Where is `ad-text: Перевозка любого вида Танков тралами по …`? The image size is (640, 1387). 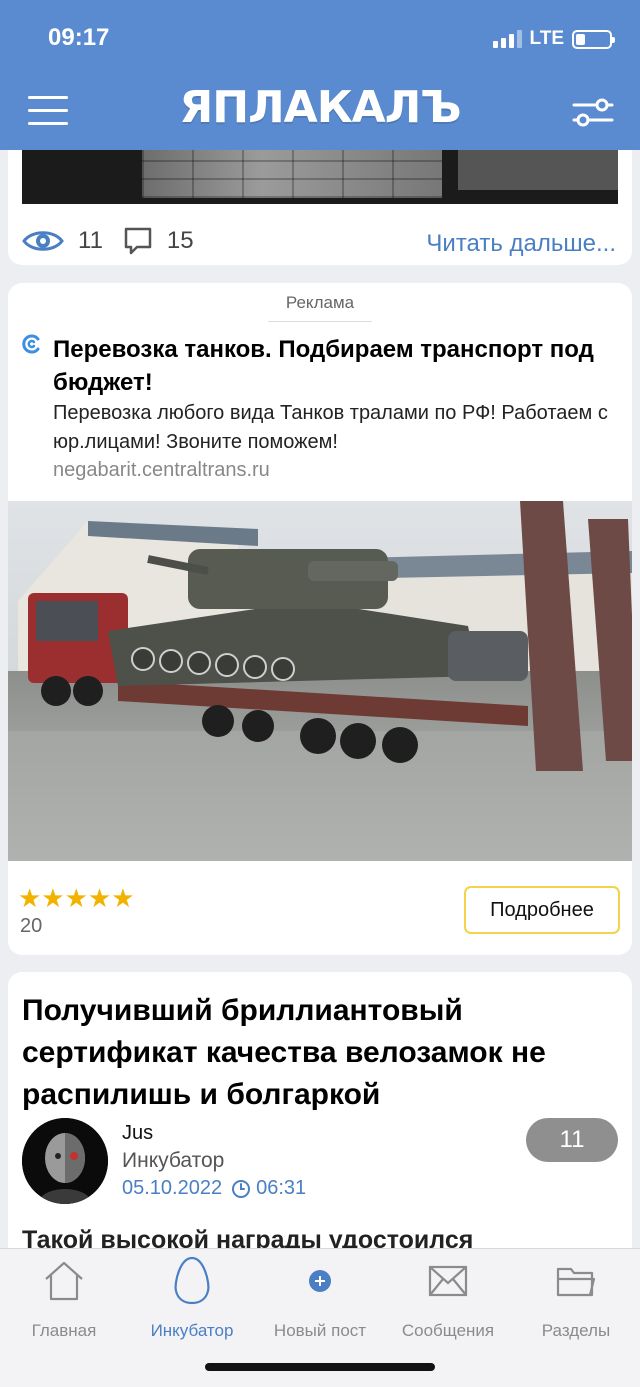 ad-text: Перевозка любого вида Танков тралами по … is located at coordinates (330, 427).